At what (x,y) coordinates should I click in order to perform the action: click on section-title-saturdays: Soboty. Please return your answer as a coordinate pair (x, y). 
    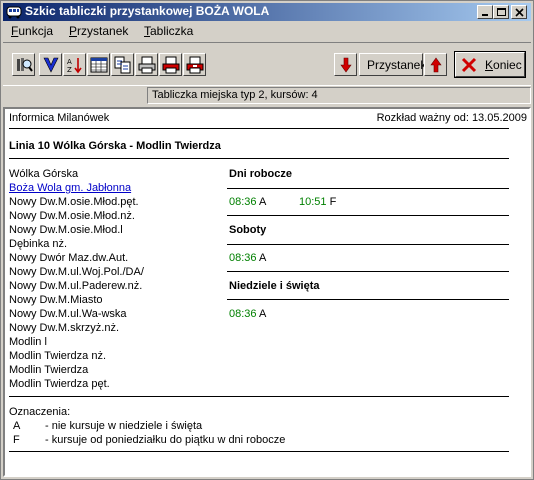
    Looking at the image, I should click on (248, 230).